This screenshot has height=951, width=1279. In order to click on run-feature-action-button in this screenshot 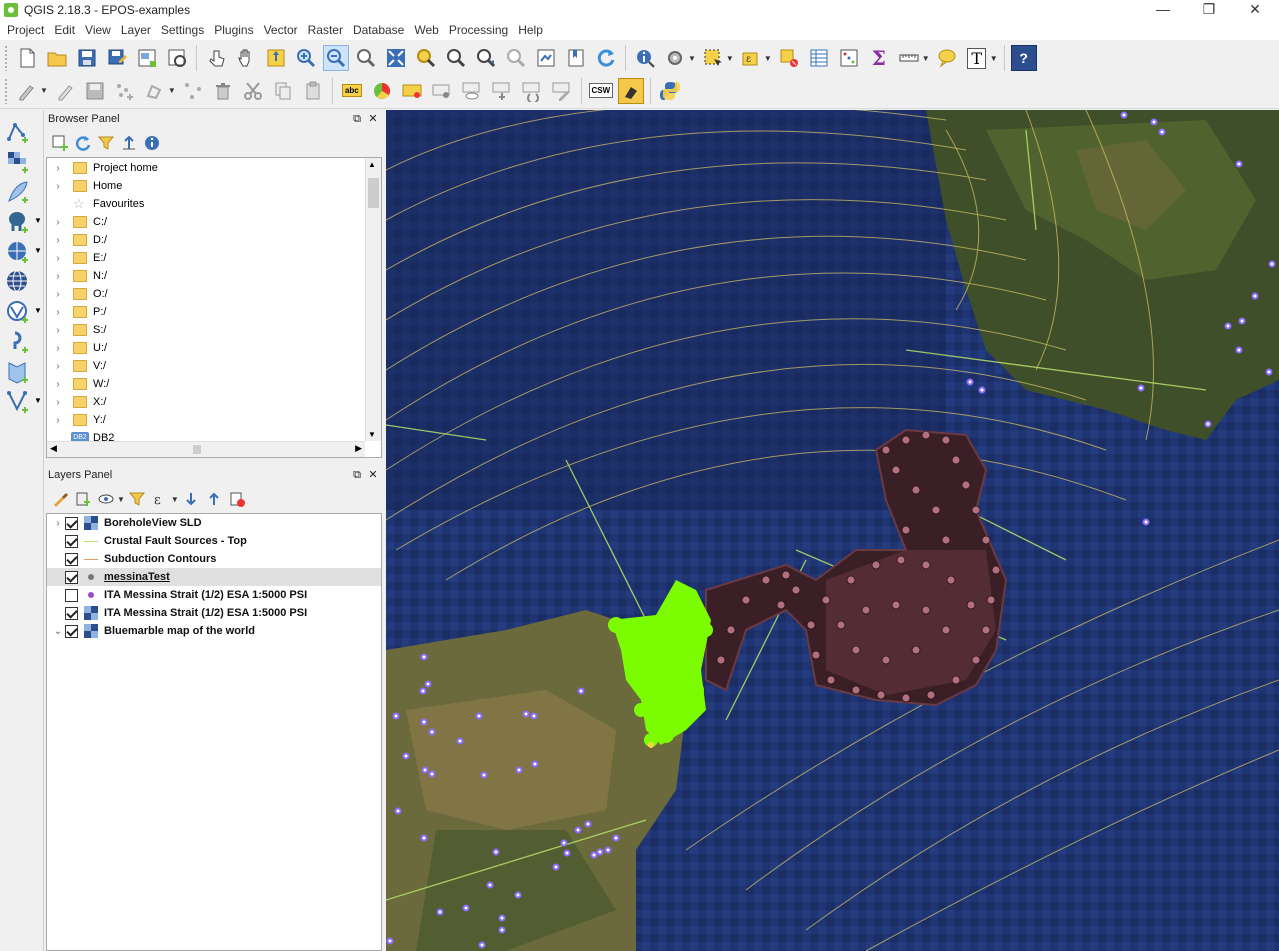, I will do `click(675, 58)`.